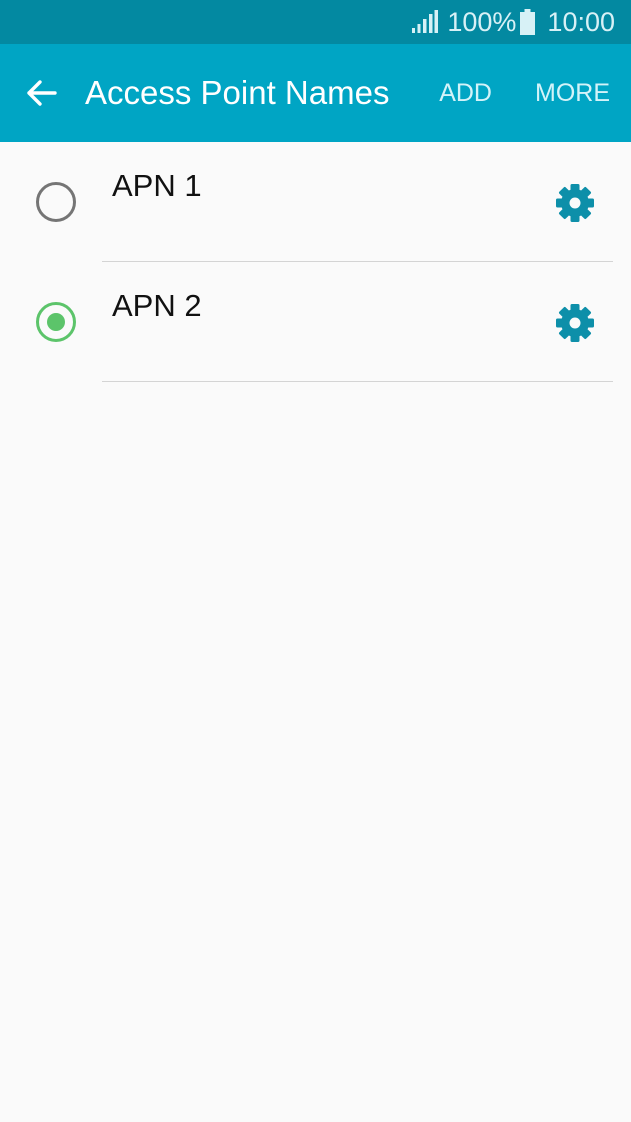 This screenshot has height=1122, width=631. I want to click on apn-1-radio, so click(56, 202).